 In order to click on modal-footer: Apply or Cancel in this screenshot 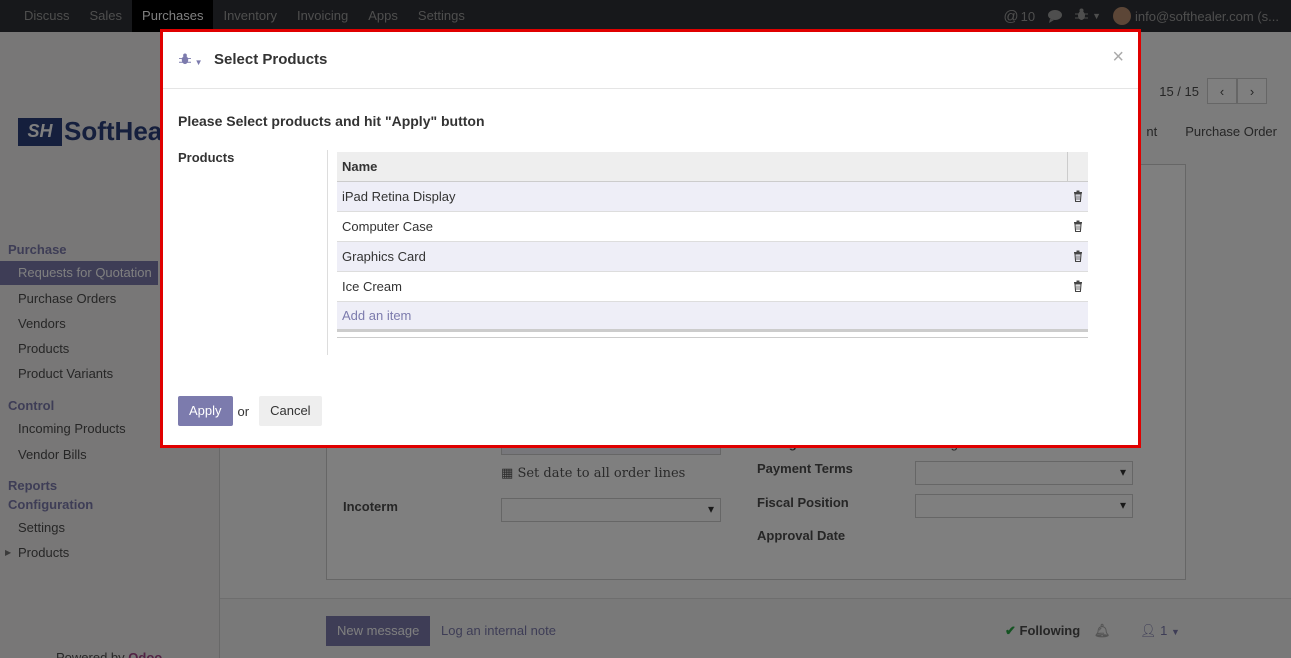, I will do `click(250, 411)`.